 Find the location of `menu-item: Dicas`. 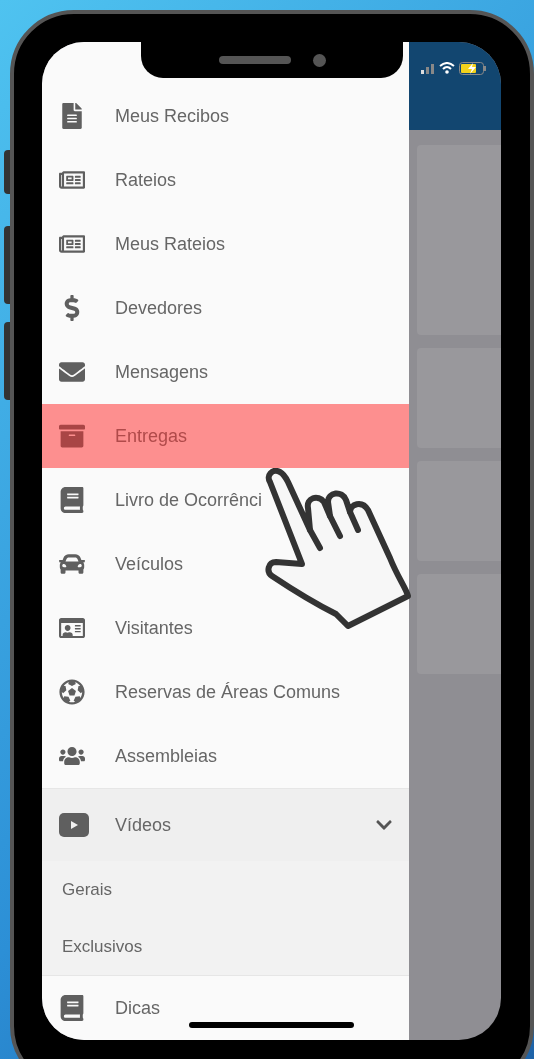

menu-item: Dicas is located at coordinates (225, 1008).